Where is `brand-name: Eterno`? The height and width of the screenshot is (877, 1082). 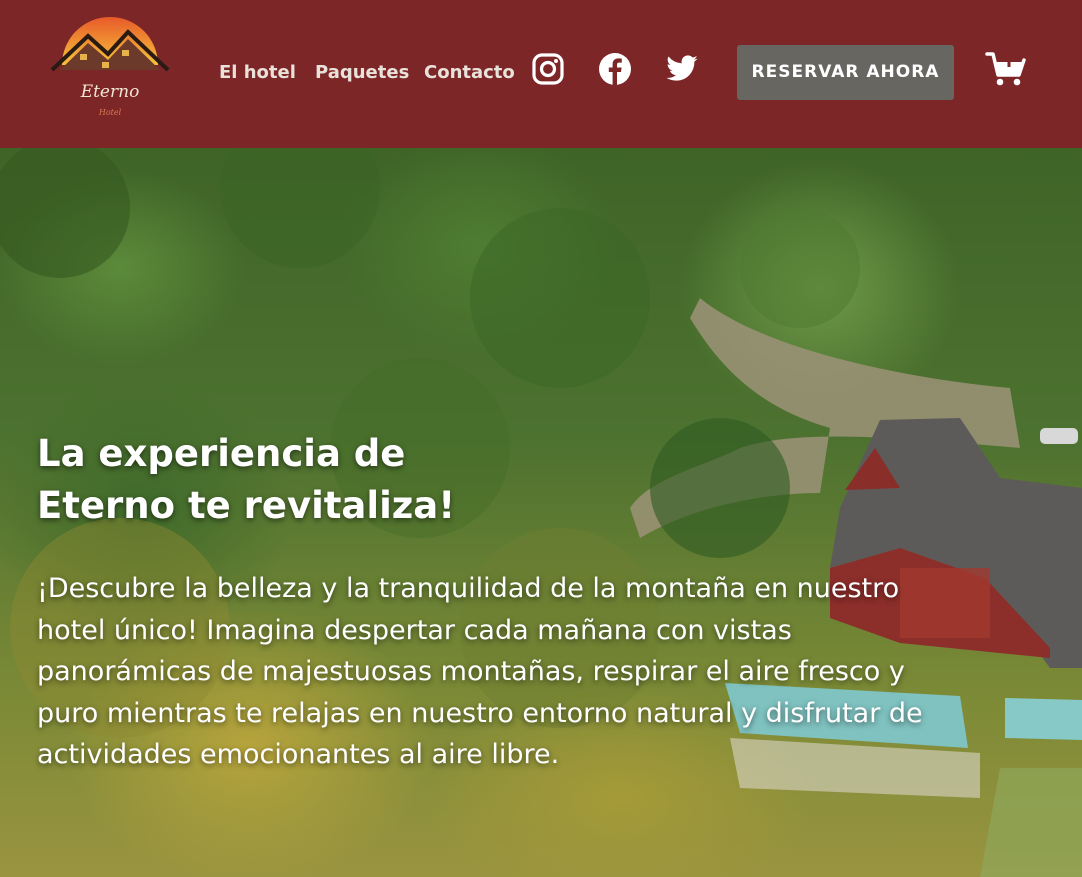
brand-name: Eterno is located at coordinates (110, 92).